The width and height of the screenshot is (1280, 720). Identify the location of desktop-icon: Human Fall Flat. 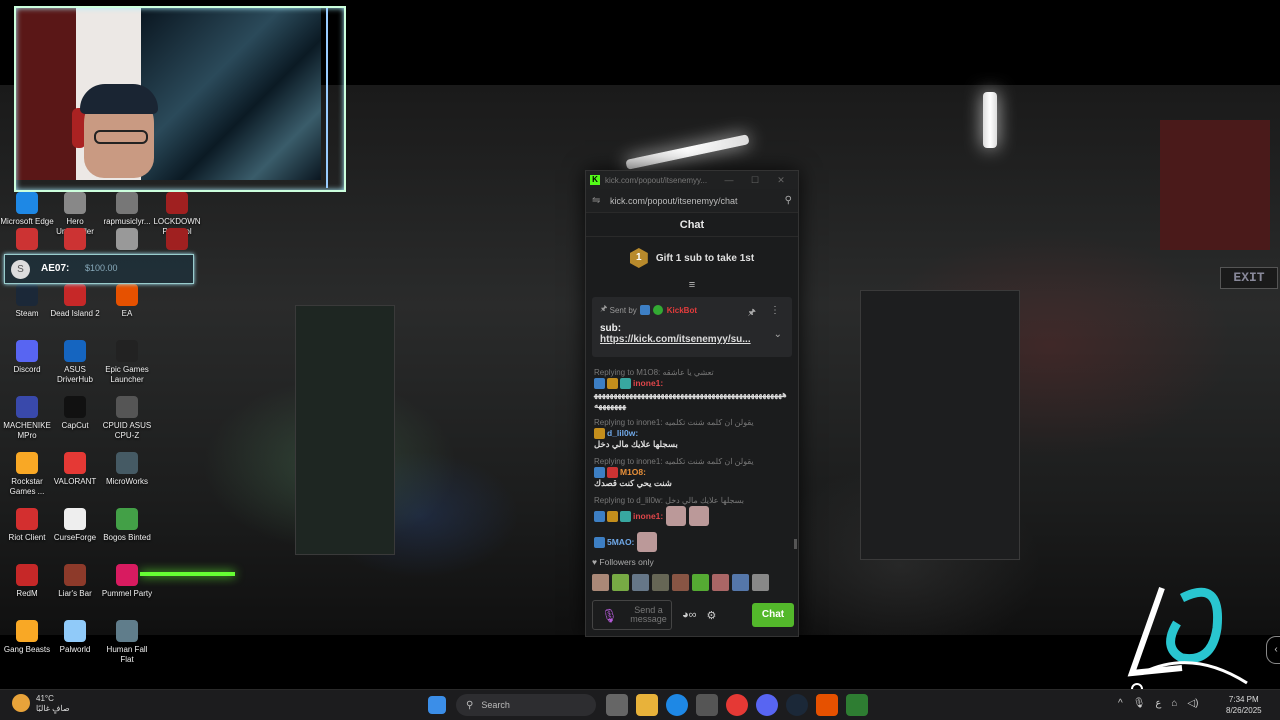
(127, 642).